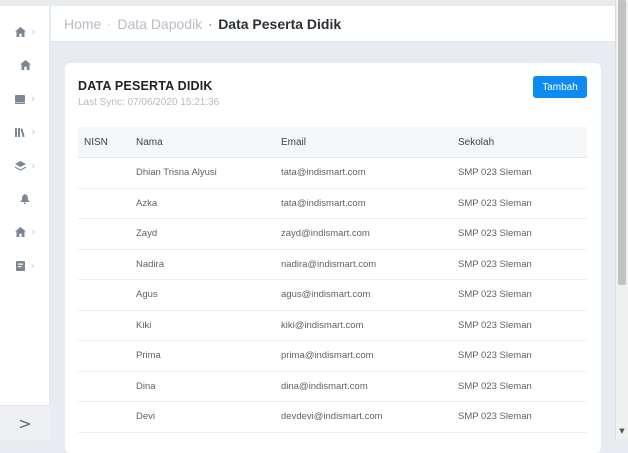 This screenshot has width=628, height=453. I want to click on bell-icon, so click(25, 199).